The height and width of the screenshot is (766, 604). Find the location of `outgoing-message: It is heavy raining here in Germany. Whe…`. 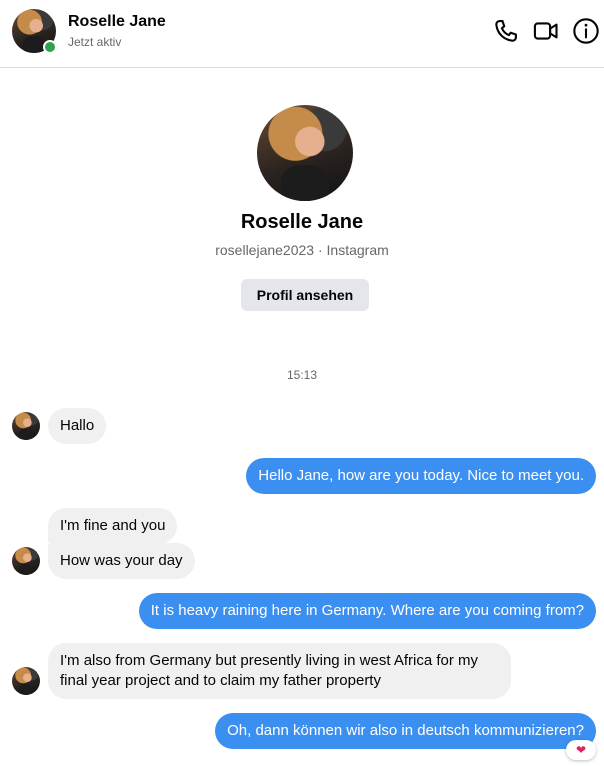

outgoing-message: It is heavy raining here in Germany. Whe… is located at coordinates (367, 611).